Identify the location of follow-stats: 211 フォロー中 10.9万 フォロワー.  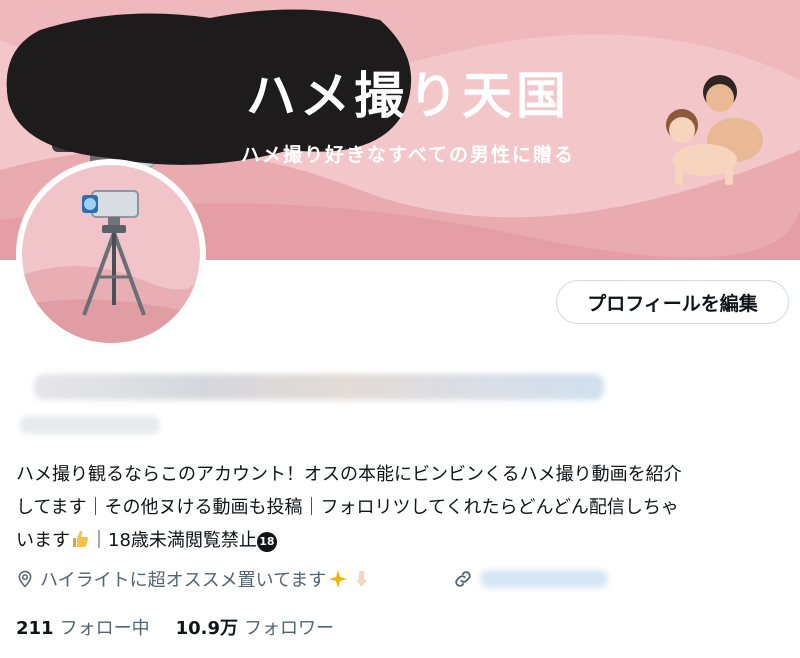
(175, 627).